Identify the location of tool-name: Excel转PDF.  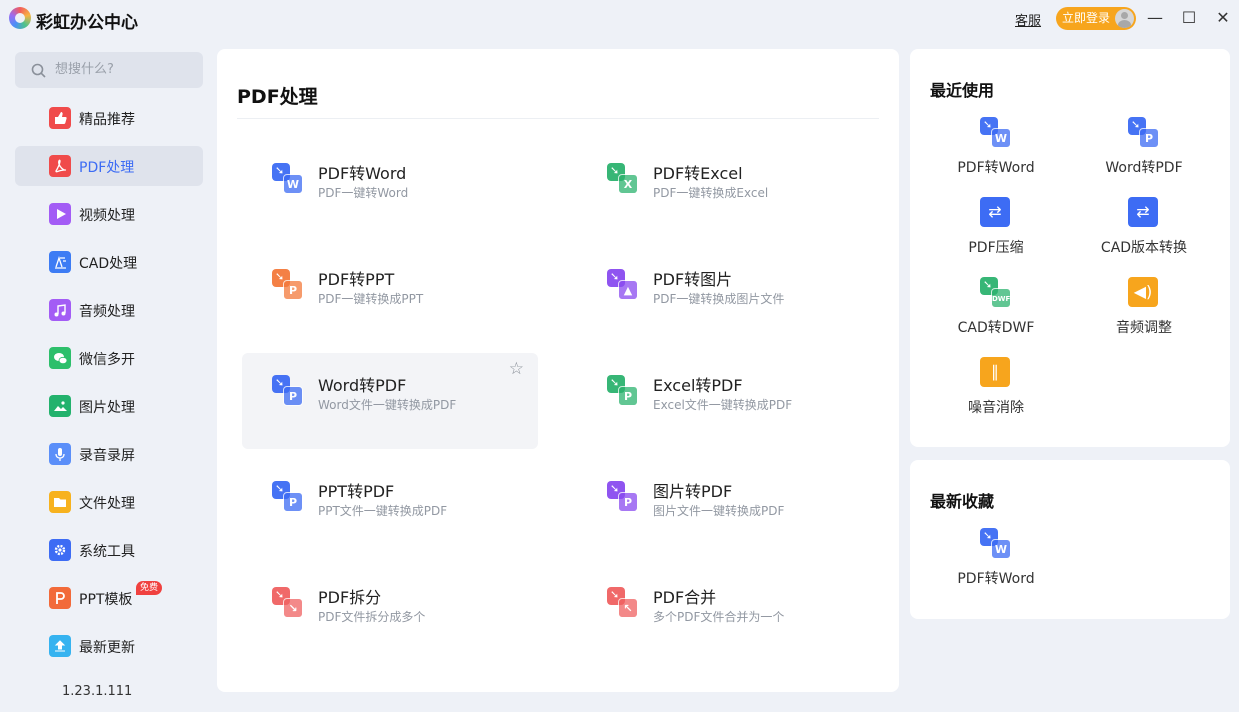
(698, 385).